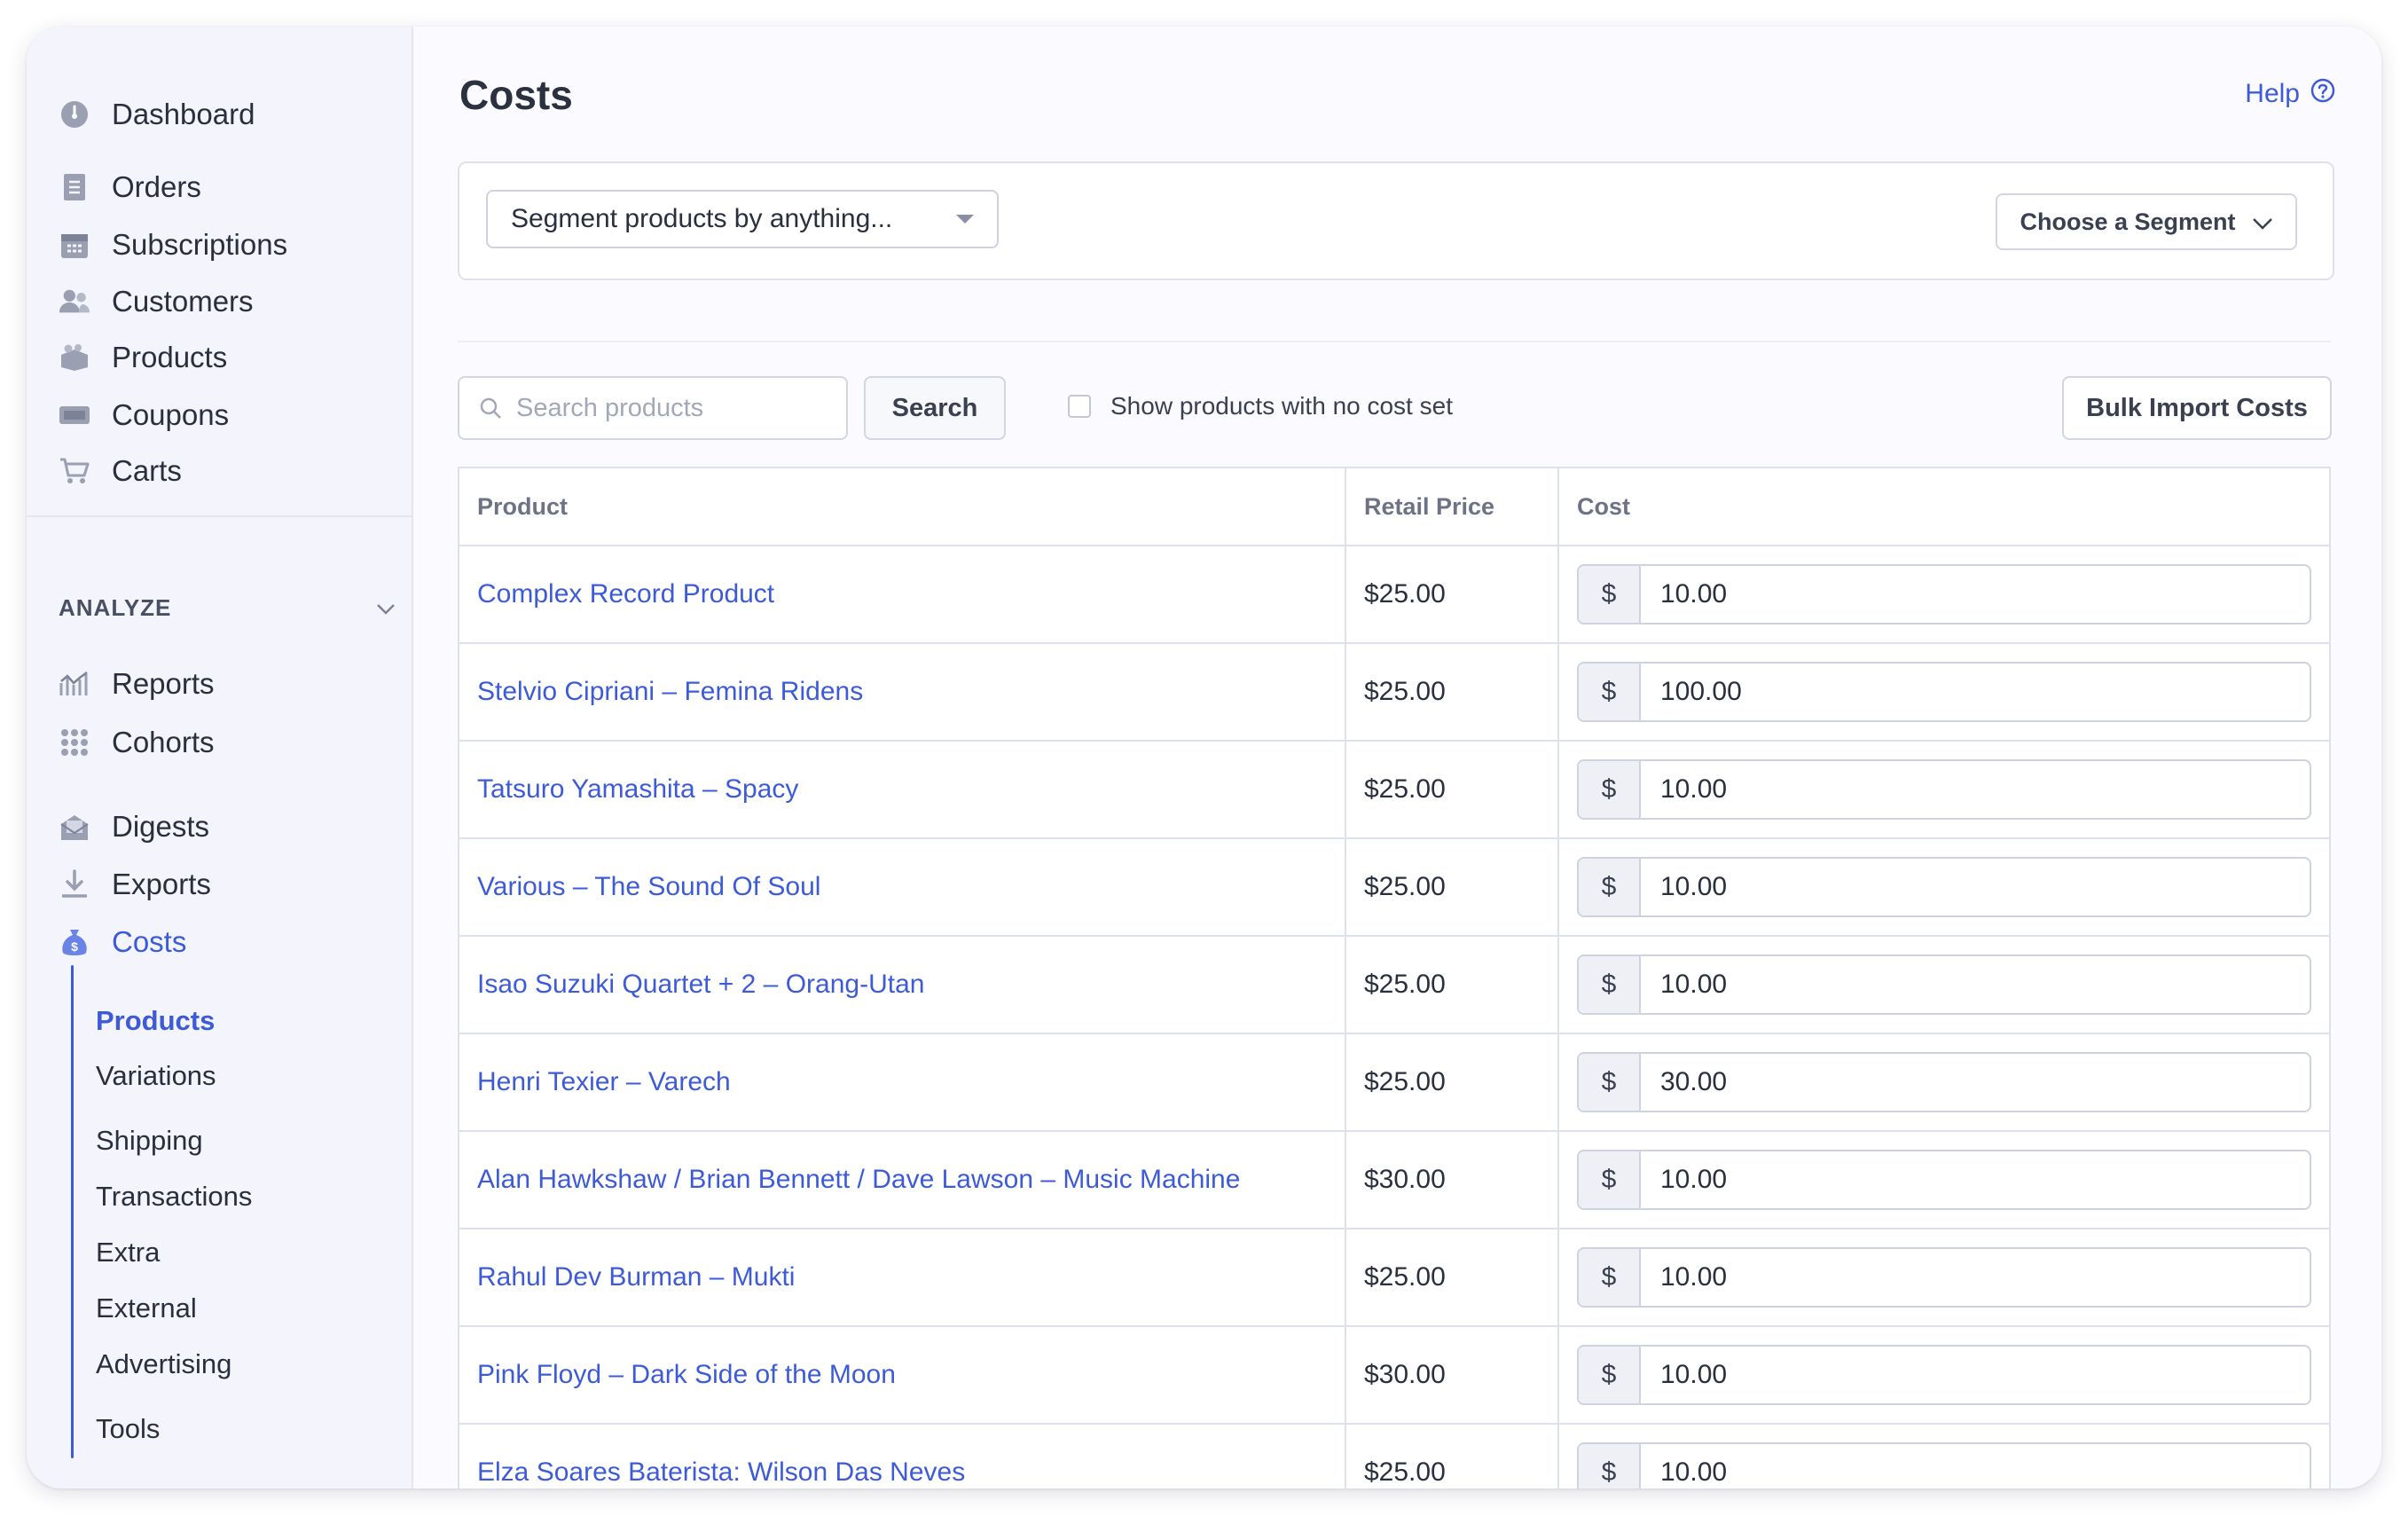  Describe the element at coordinates (150, 1141) in the screenshot. I see `subnav-item-shipping: Shipping` at that location.